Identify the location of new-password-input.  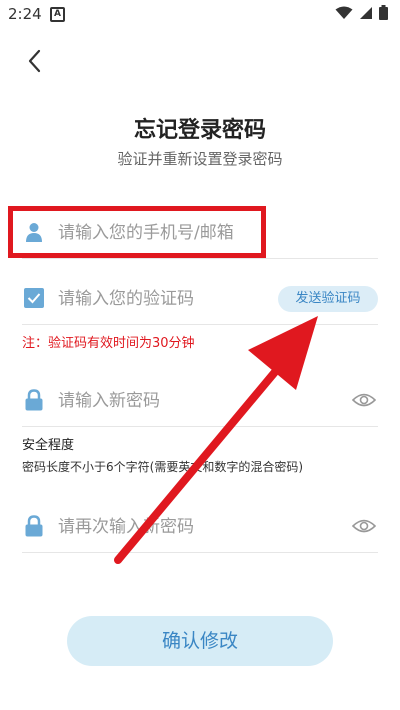
(178, 401).